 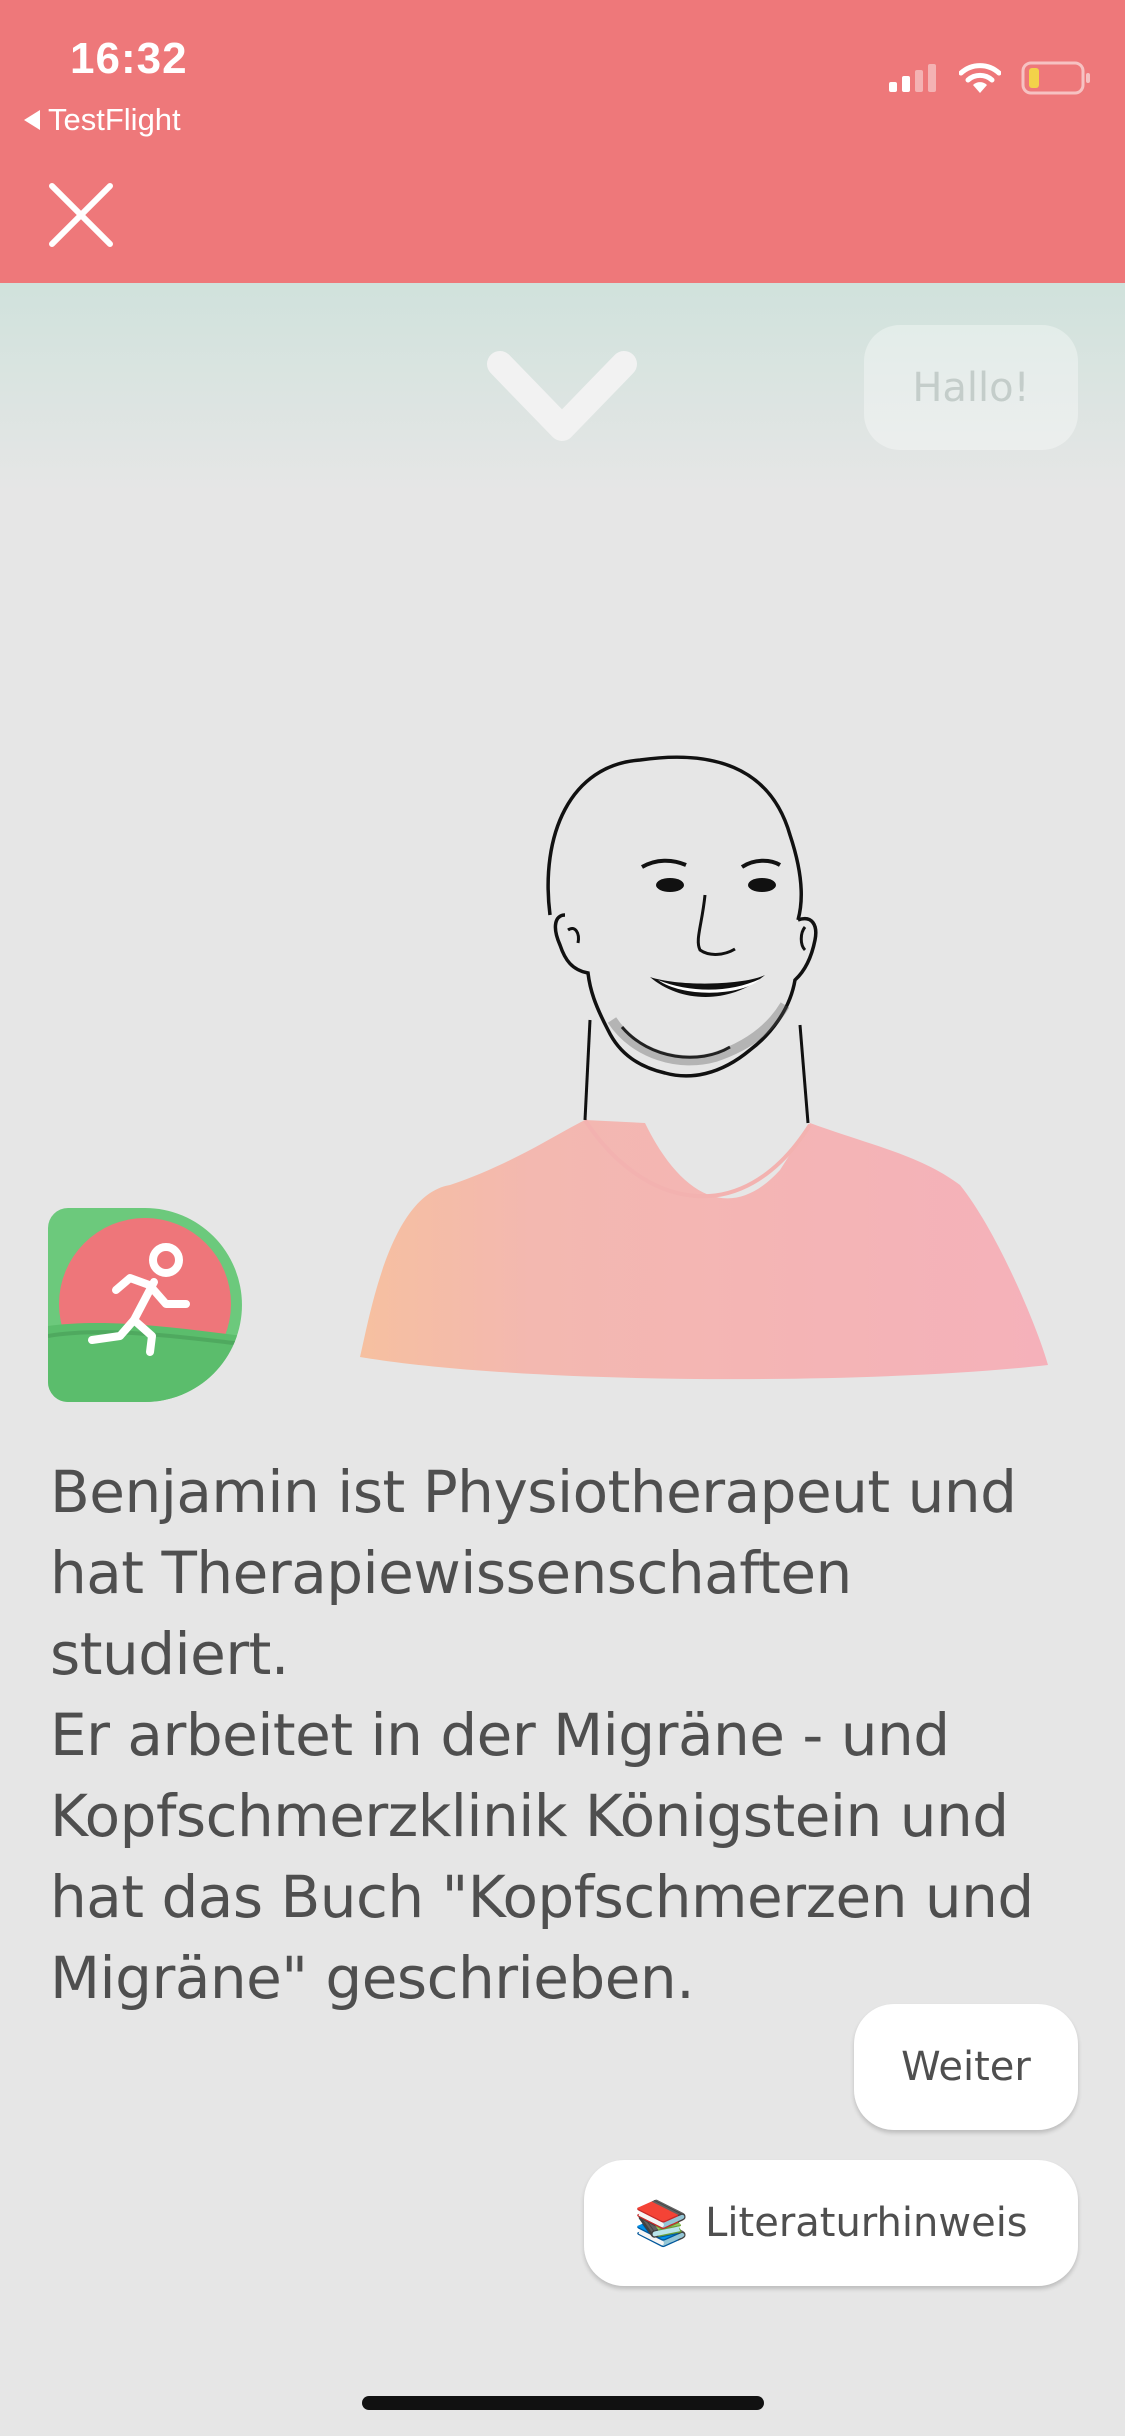 I want to click on back-app-label: TestFlight, so click(x=114, y=119).